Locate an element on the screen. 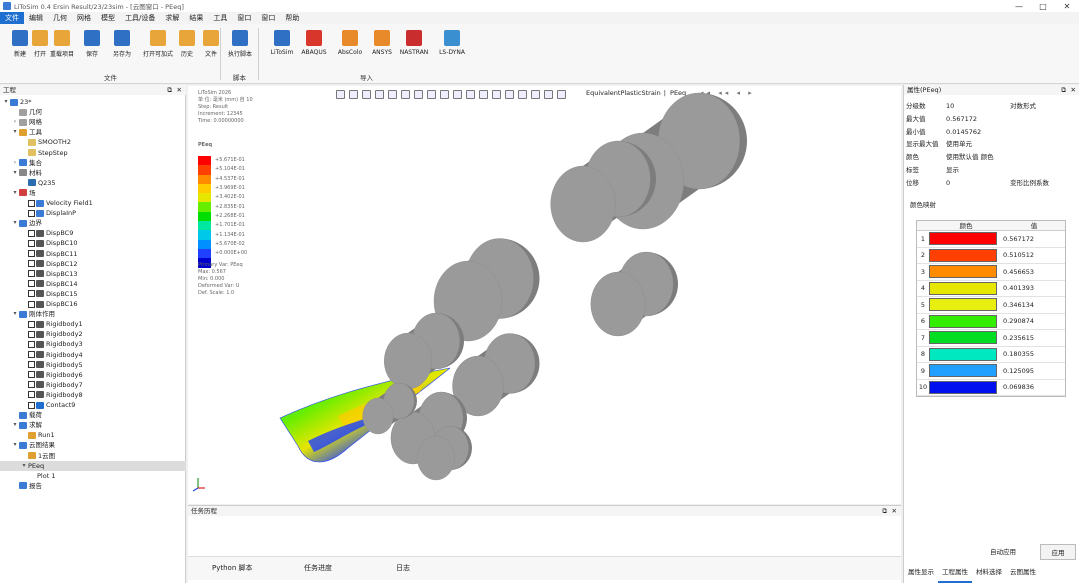 Image resolution: width=1079 pixels, height=583 pixels. row-value: 0.510512 is located at coordinates (1034, 255).